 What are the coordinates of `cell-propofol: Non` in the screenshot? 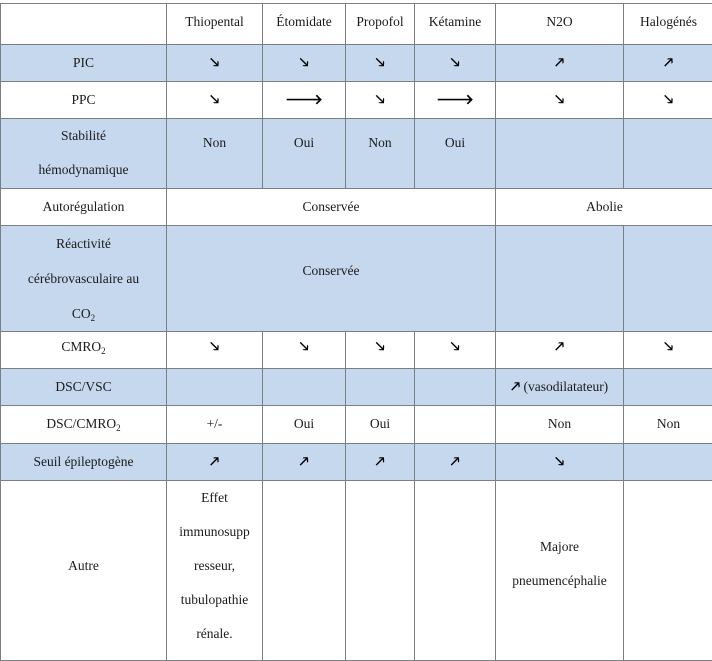 It's located at (380, 154).